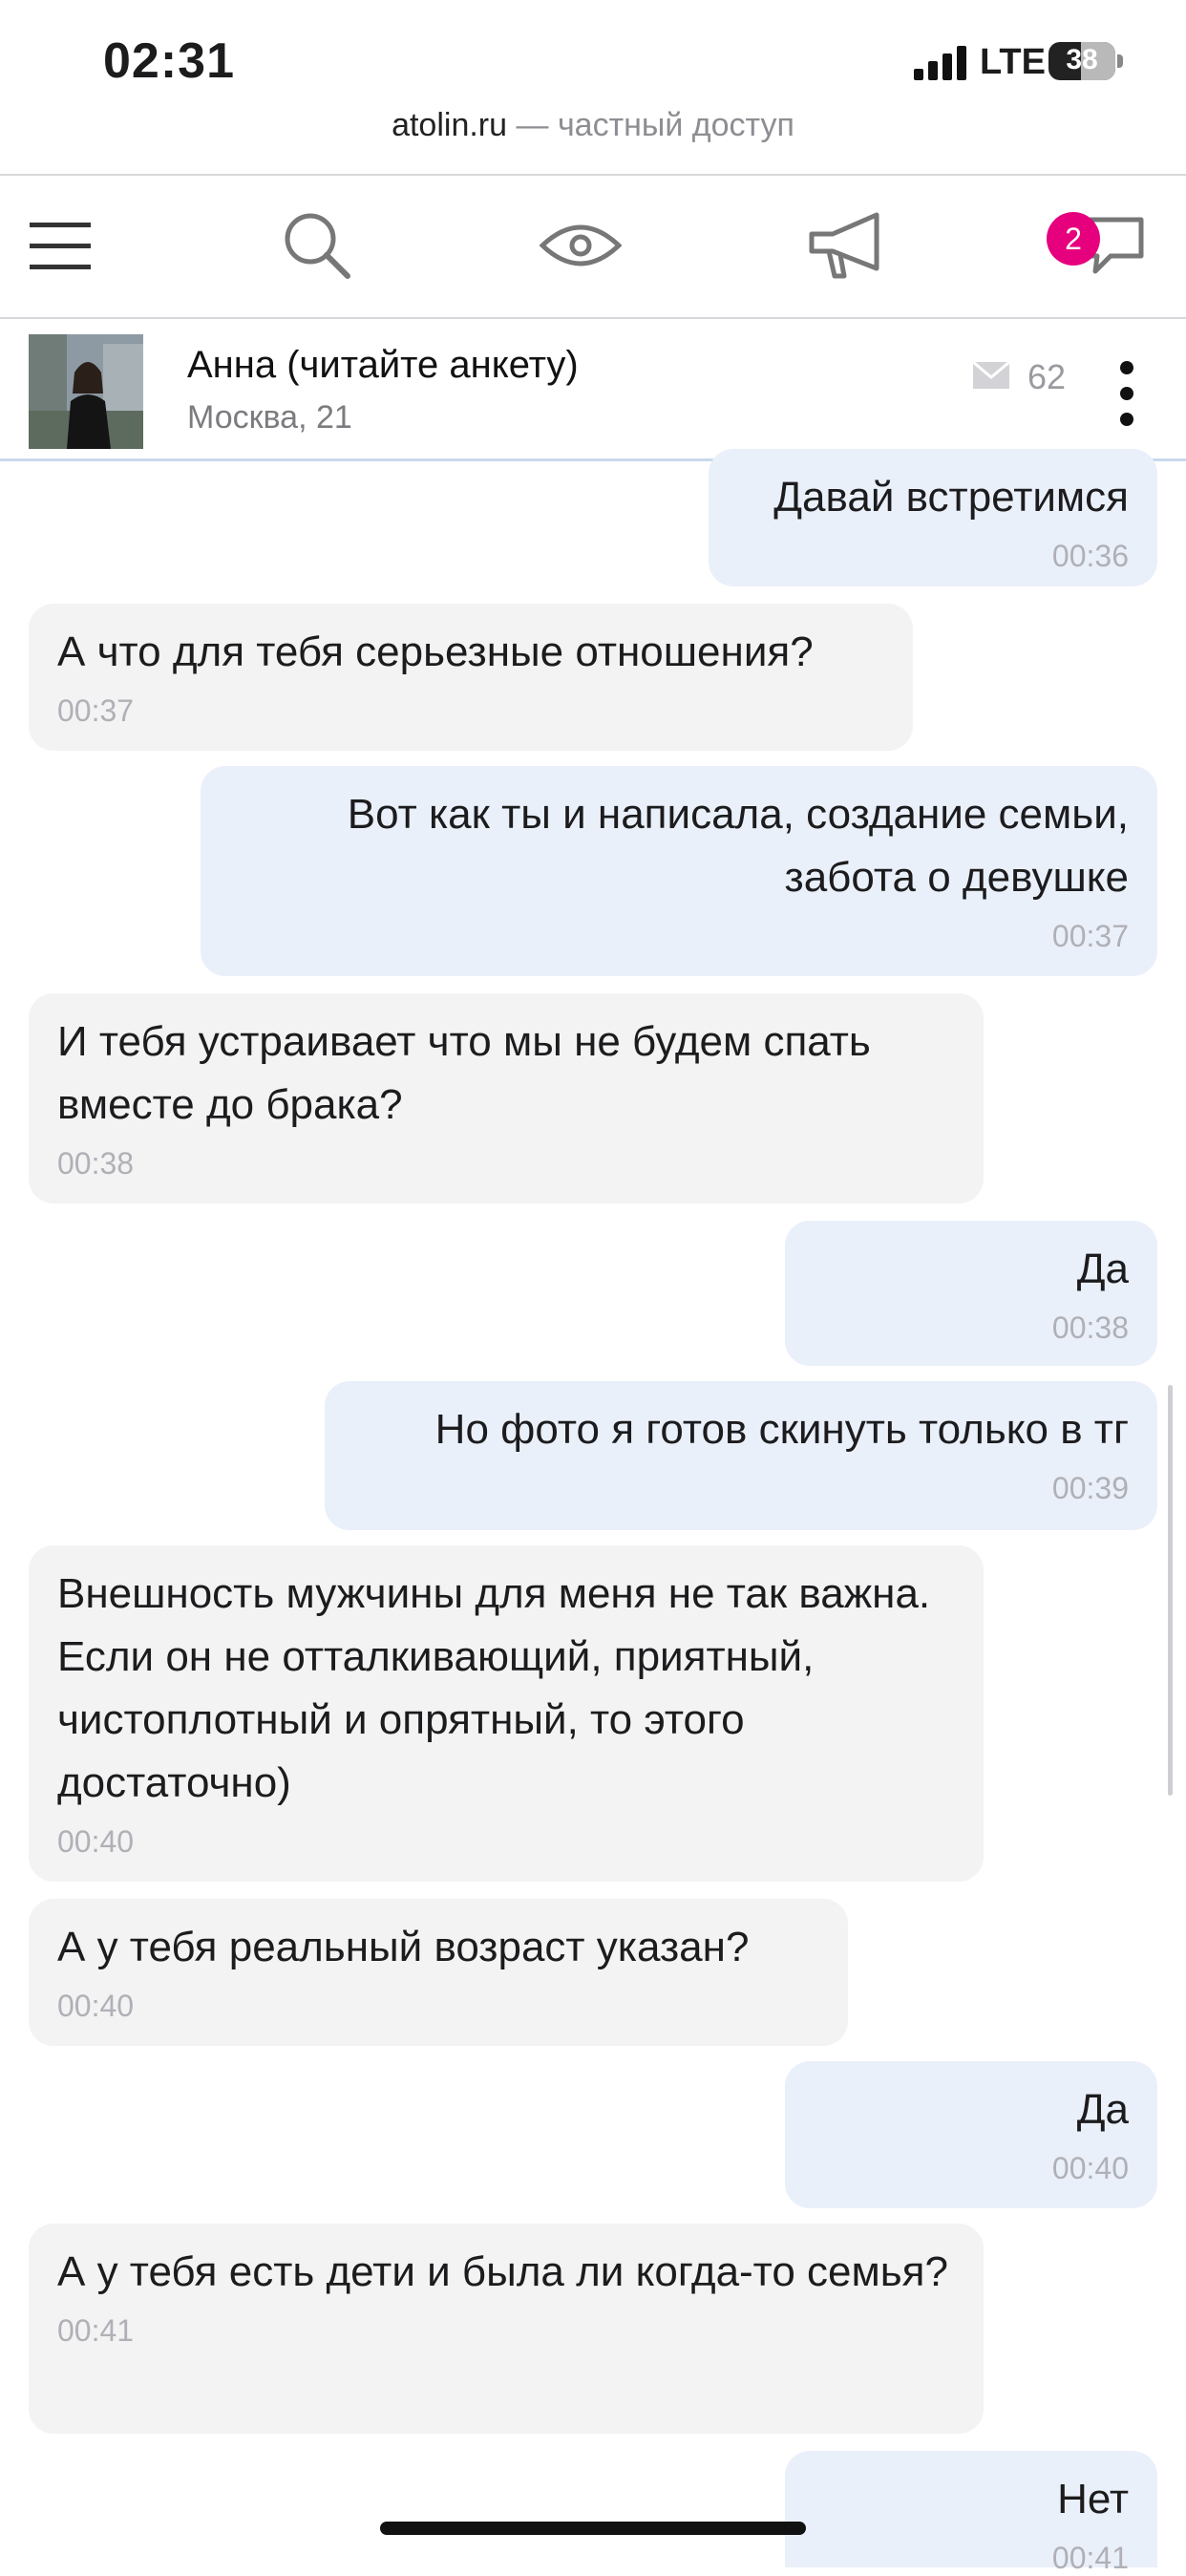 The width and height of the screenshot is (1186, 2576). Describe the element at coordinates (1093, 2499) in the screenshot. I see `message-text: Нет` at that location.